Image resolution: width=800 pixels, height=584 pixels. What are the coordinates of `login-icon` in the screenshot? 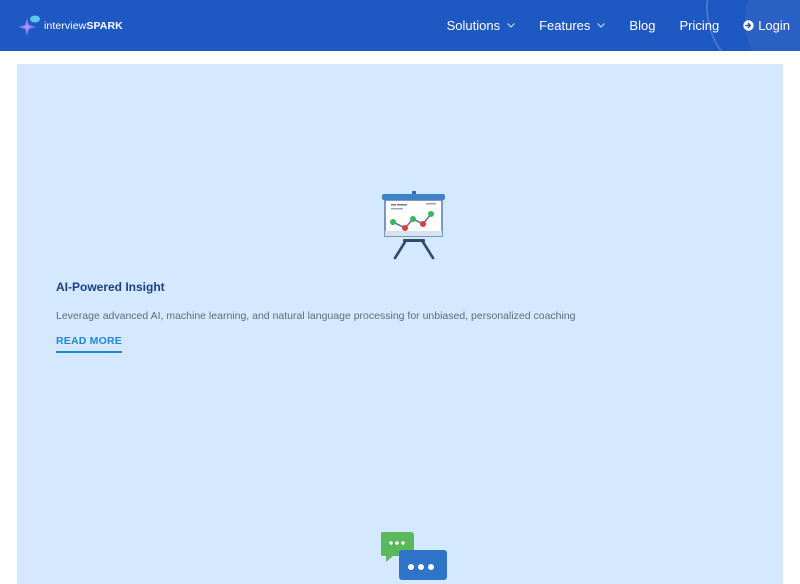 It's located at (748, 25).